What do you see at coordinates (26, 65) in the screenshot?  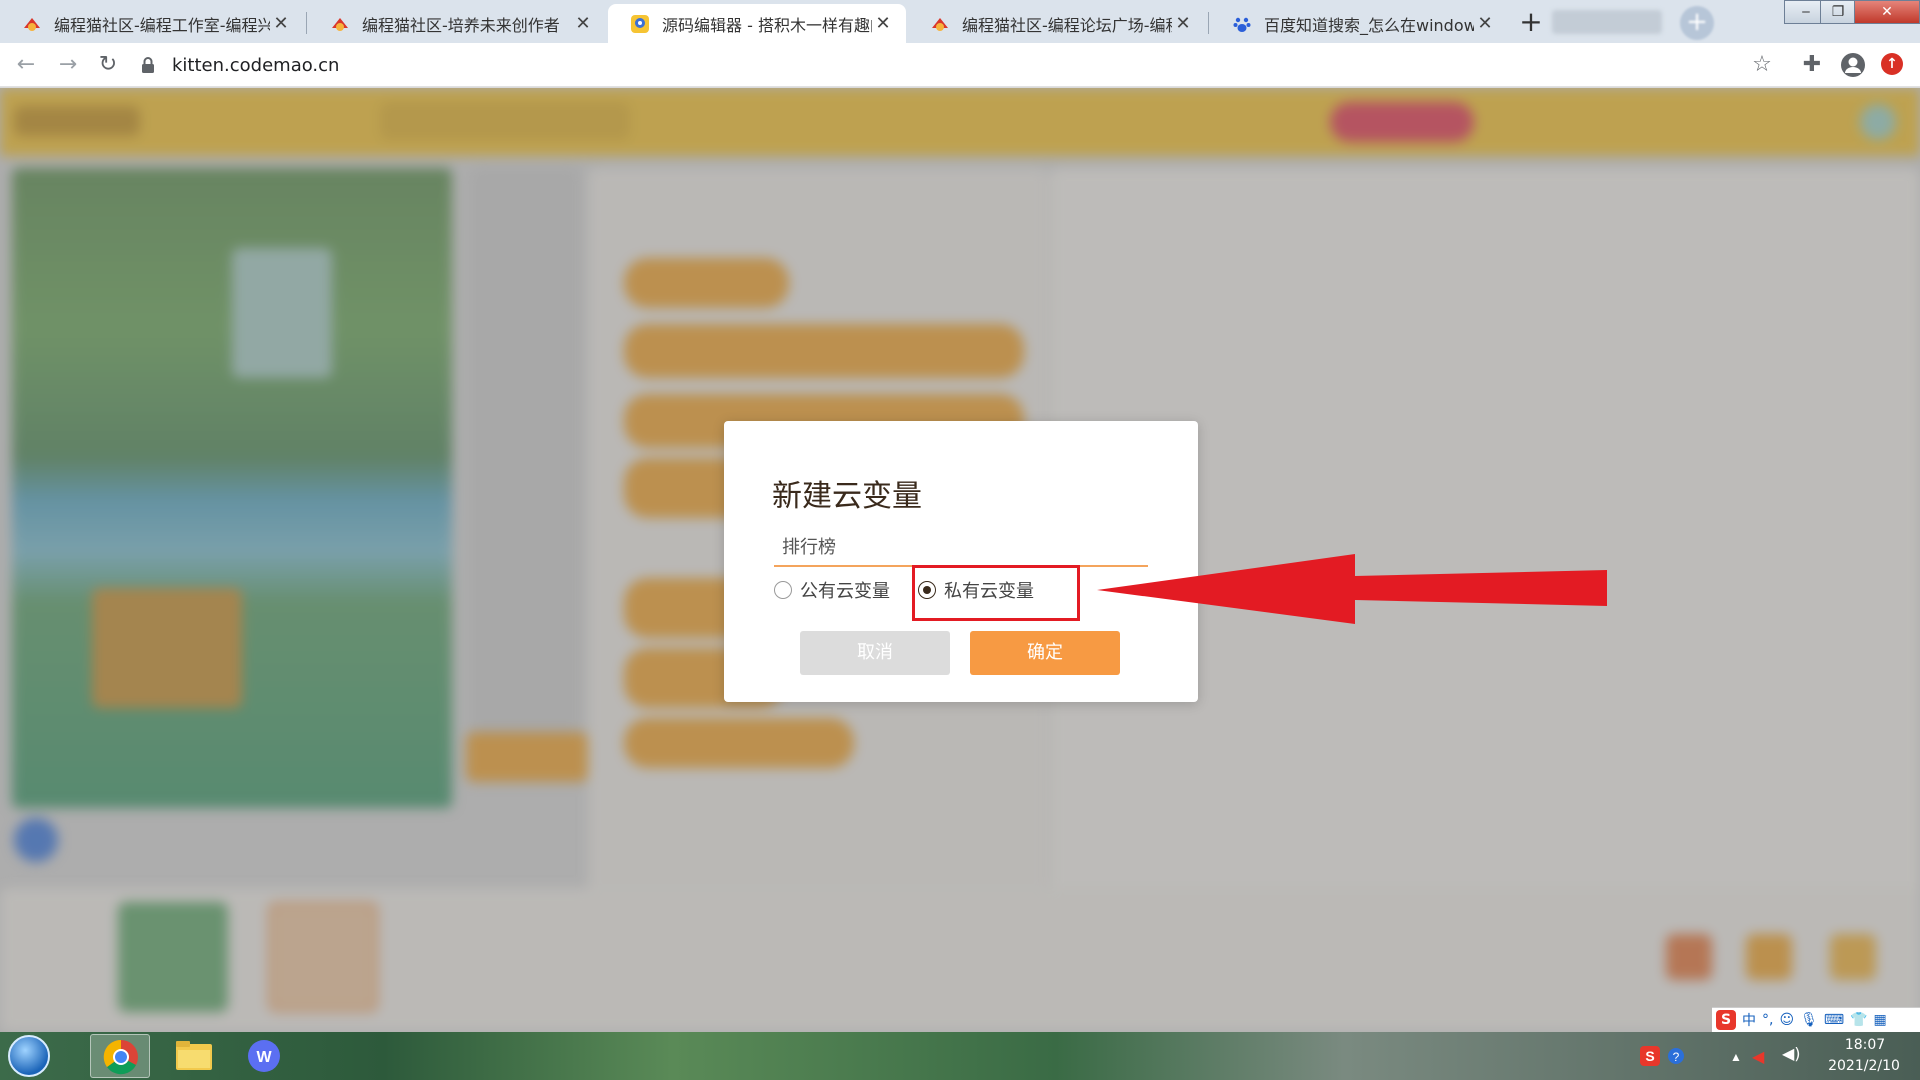 I see `back-arrow-icon: ←` at bounding box center [26, 65].